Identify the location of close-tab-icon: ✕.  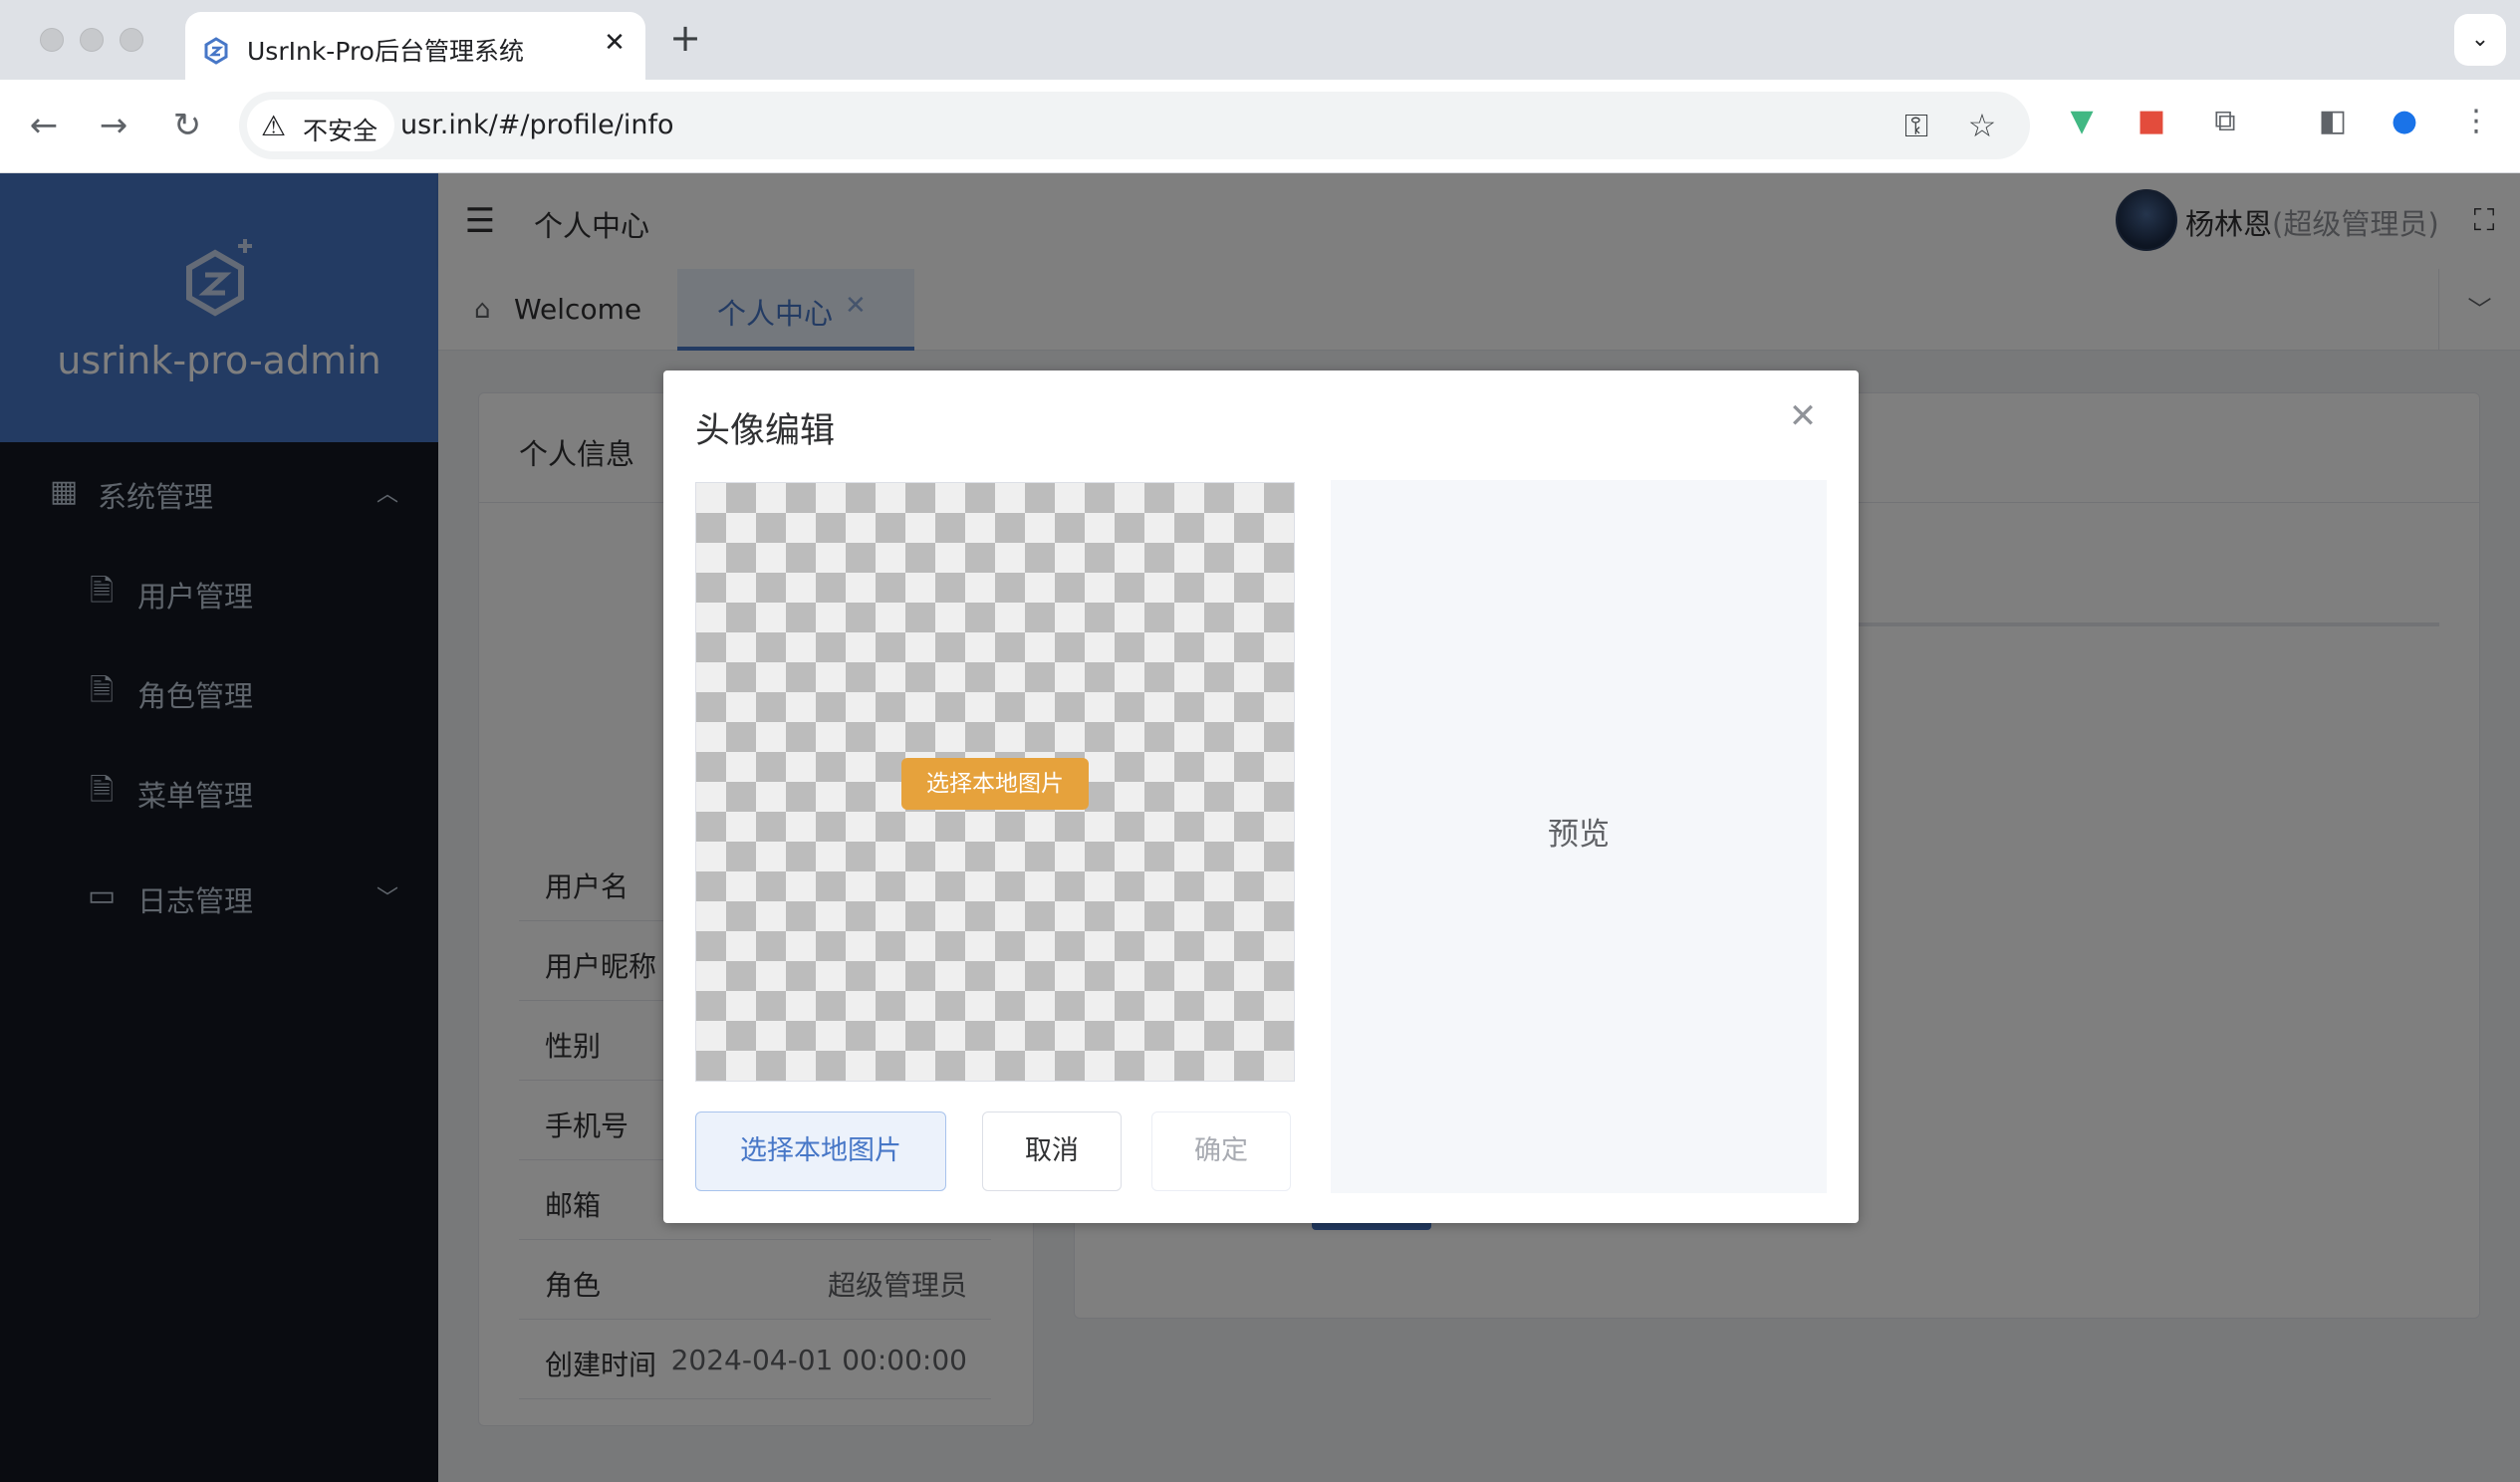
(615, 43).